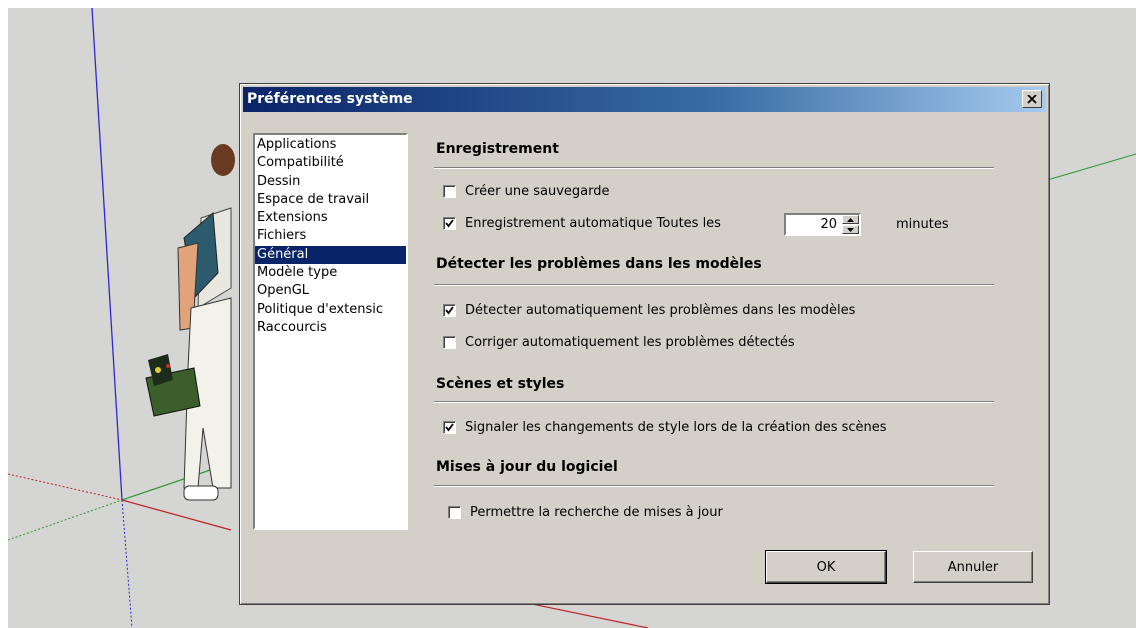 This screenshot has width=1136, height=628. Describe the element at coordinates (330, 163) in the screenshot. I see `category-item-compatibility: Compatibilité` at that location.